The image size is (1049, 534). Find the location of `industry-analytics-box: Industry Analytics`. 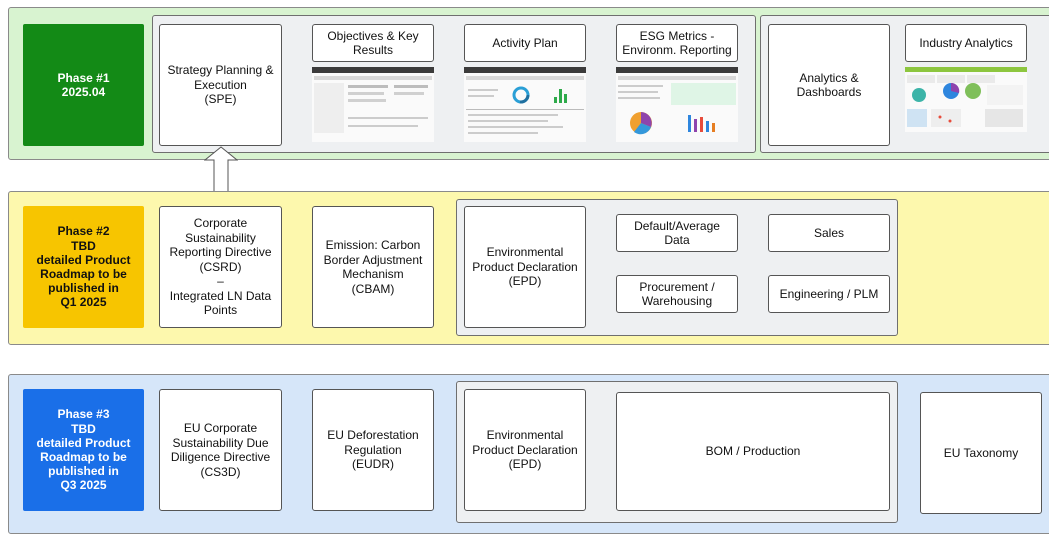

industry-analytics-box: Industry Analytics is located at coordinates (966, 43).